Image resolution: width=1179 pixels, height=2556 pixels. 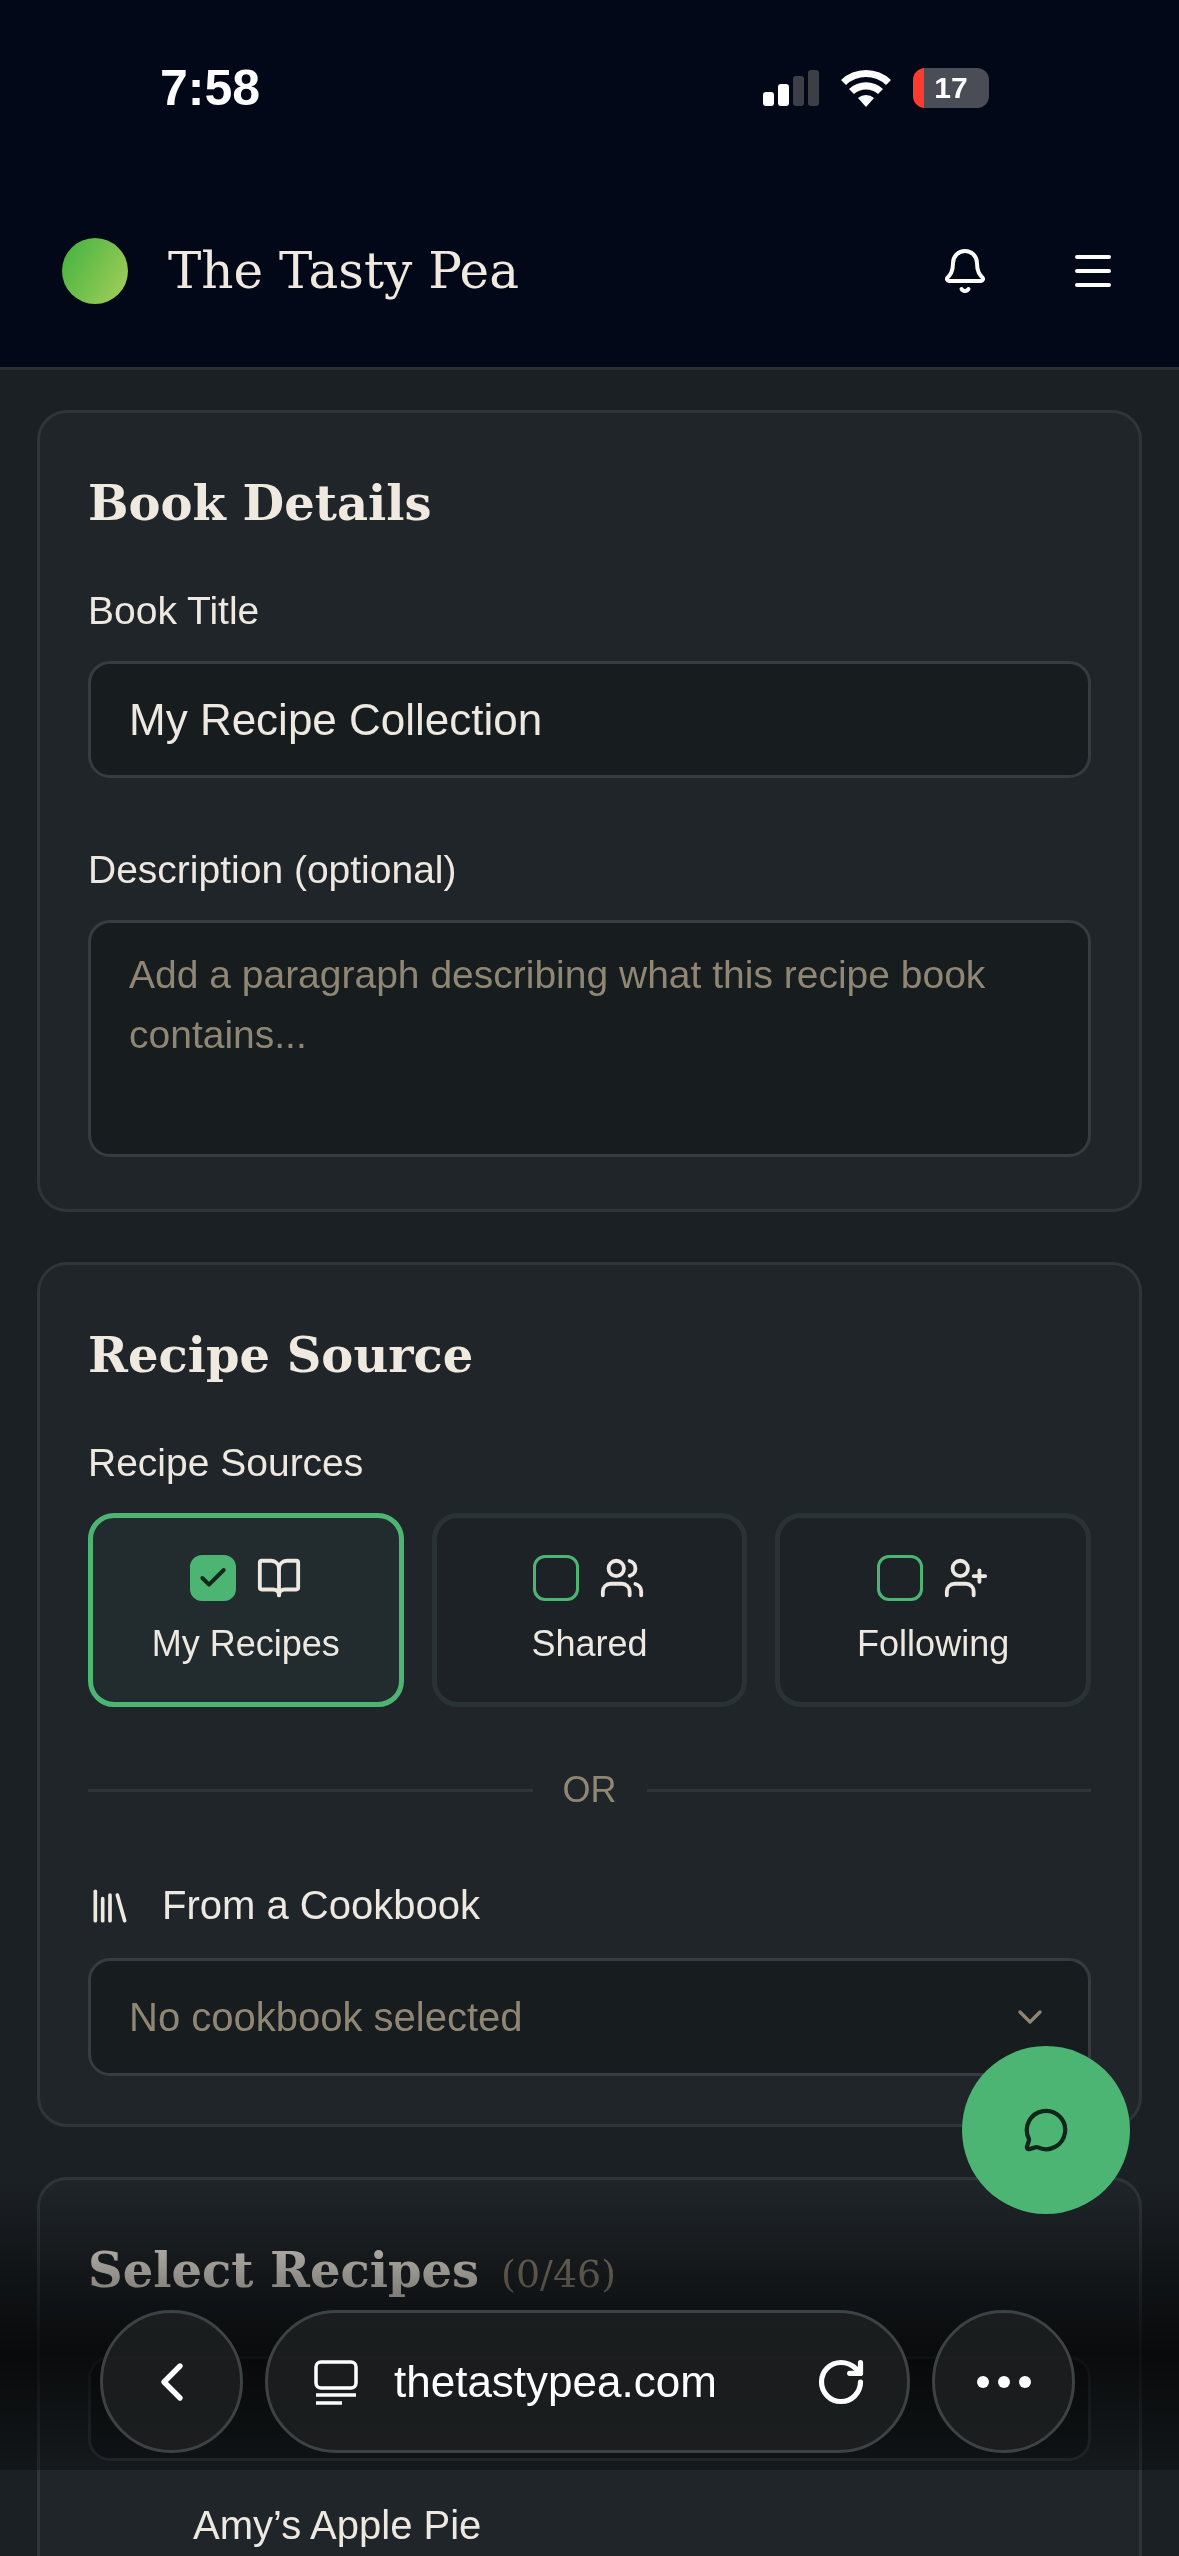 I want to click on recipe-count: (0/46), so click(x=559, y=2274).